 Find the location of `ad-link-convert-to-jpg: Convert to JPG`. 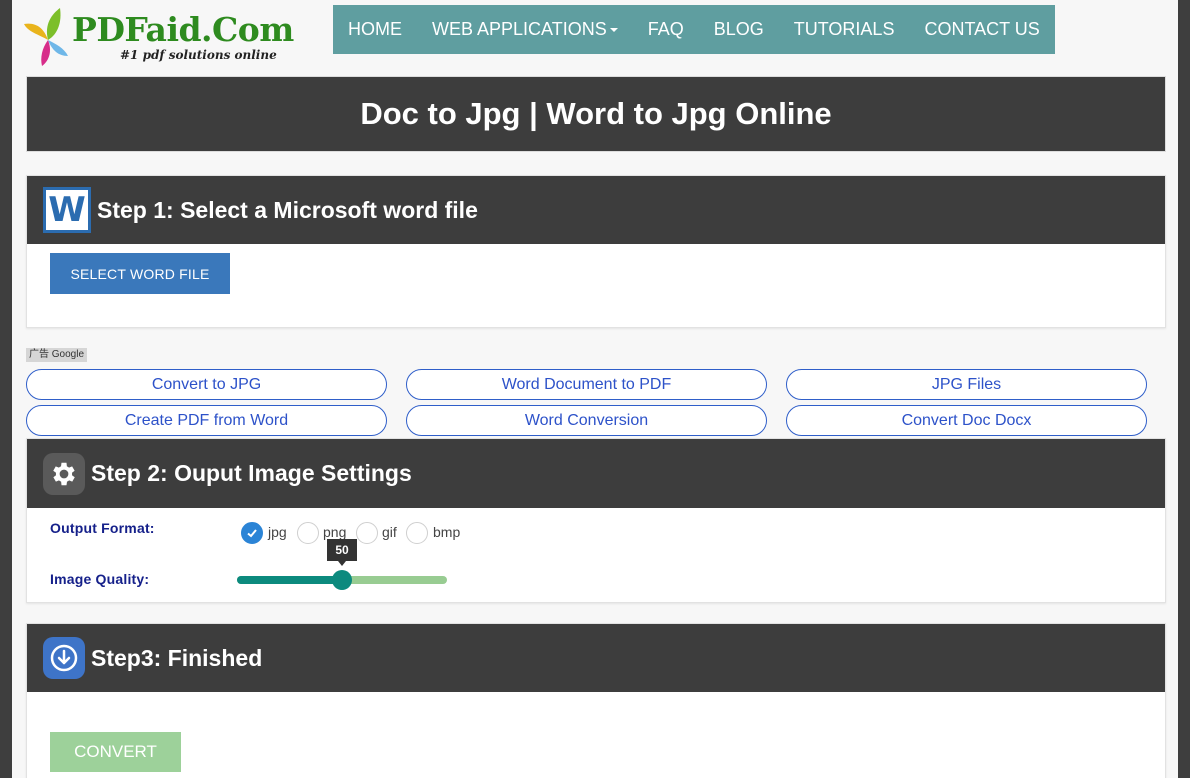

ad-link-convert-to-jpg: Convert to JPG is located at coordinates (206, 384).